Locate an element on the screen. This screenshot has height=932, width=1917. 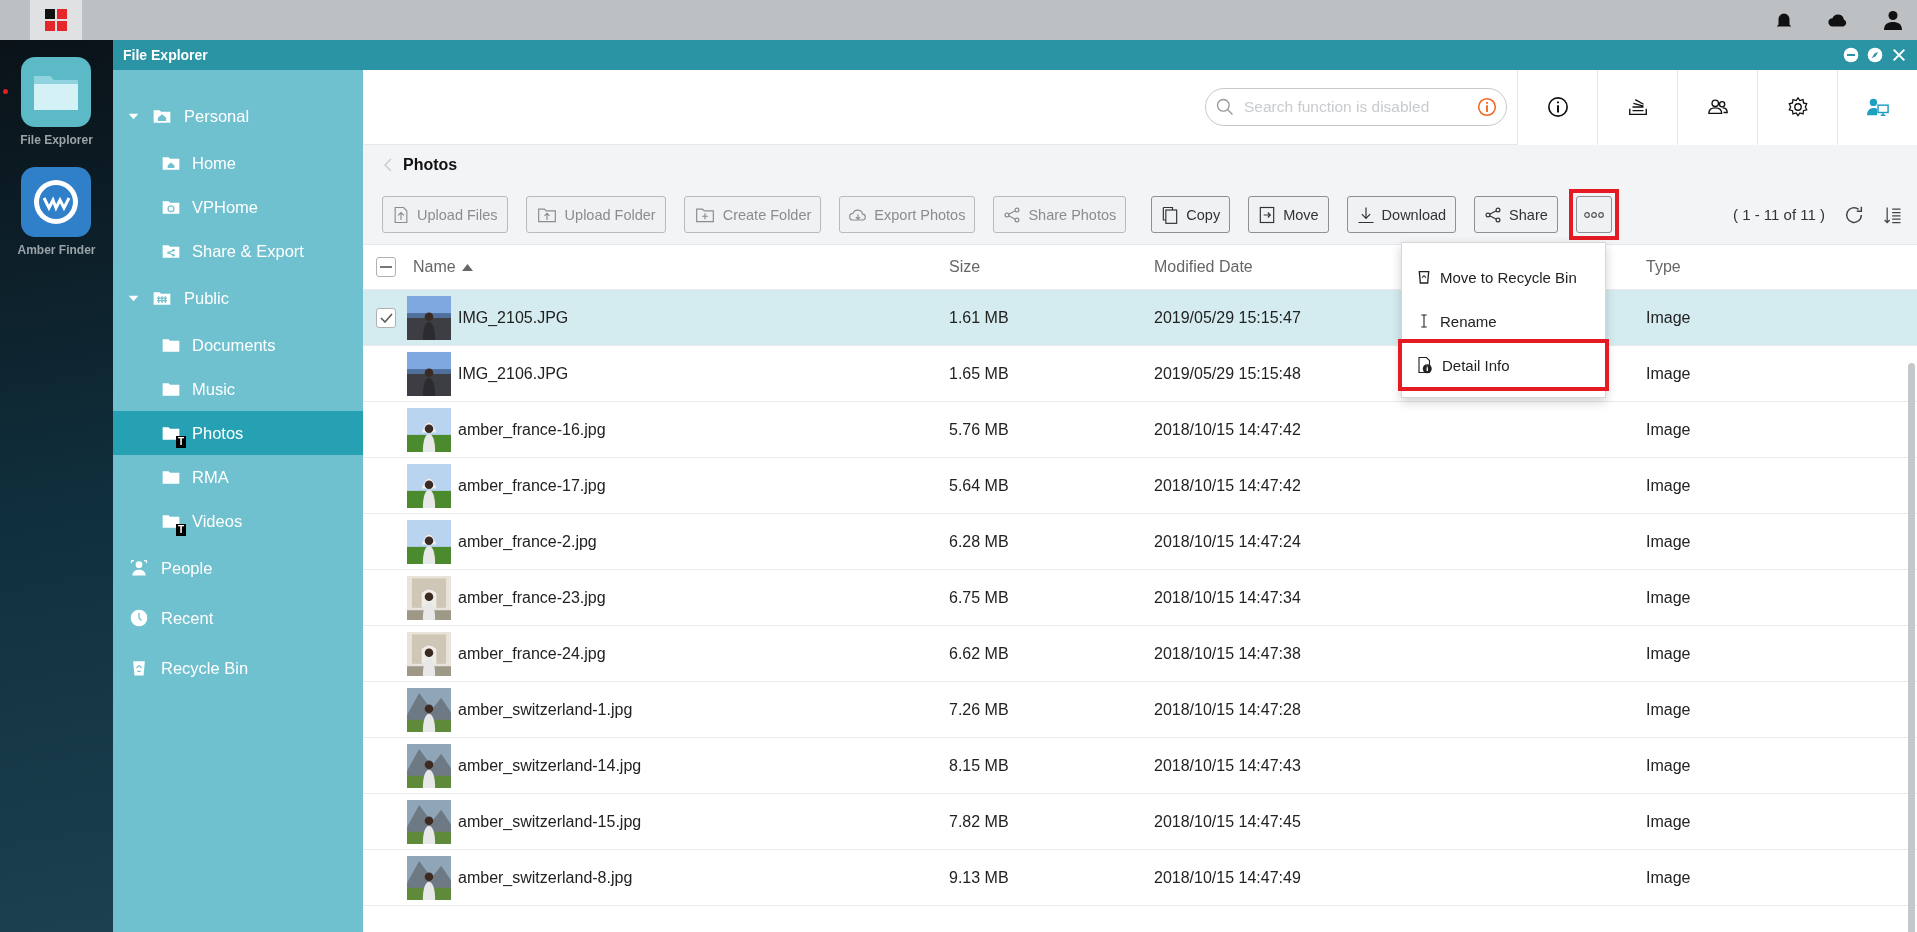
modified-date: 2018/10/15 14:47:24 is located at coordinates (1227, 541).